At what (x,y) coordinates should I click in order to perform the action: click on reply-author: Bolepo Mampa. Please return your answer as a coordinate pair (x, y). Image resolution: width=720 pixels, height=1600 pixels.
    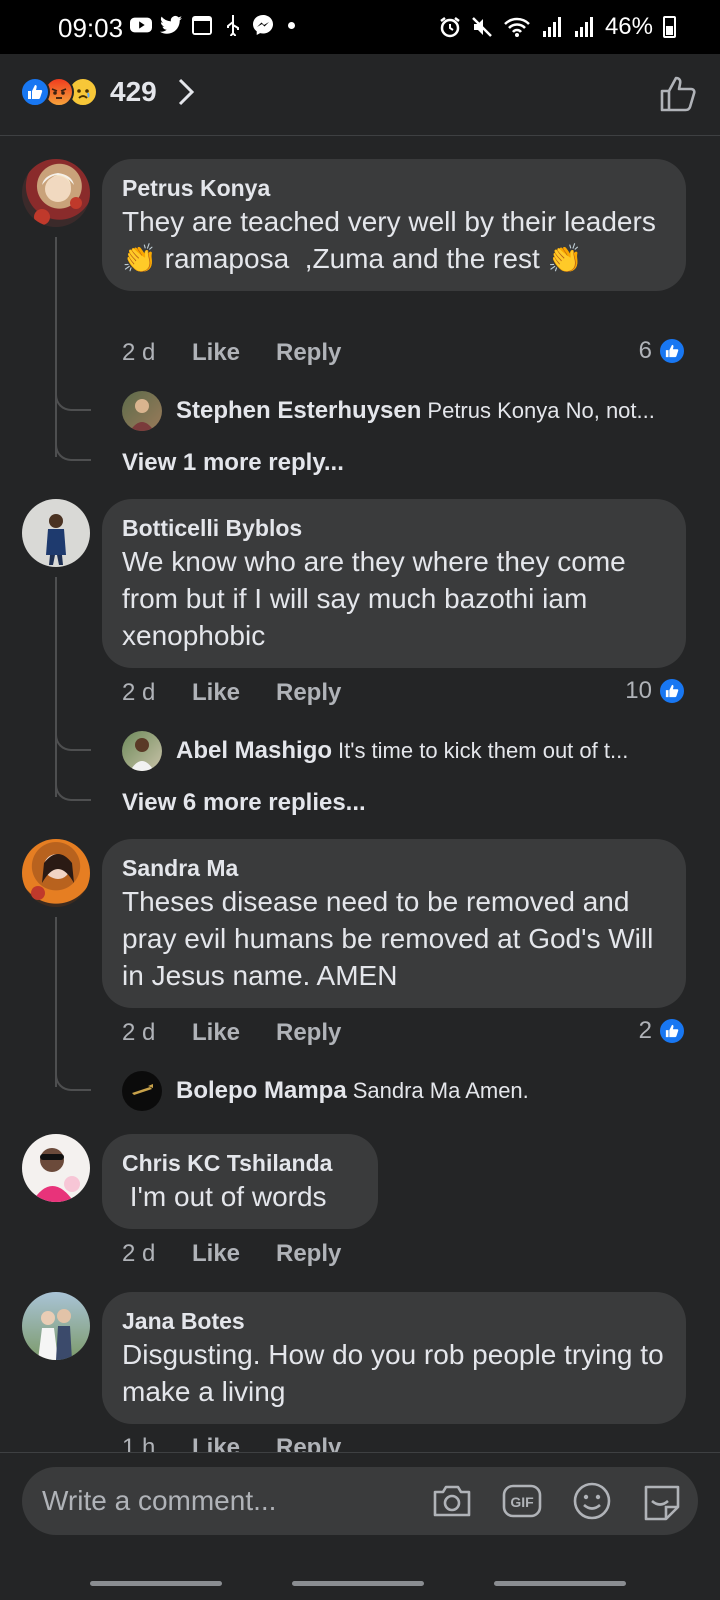
    Looking at the image, I should click on (261, 1090).